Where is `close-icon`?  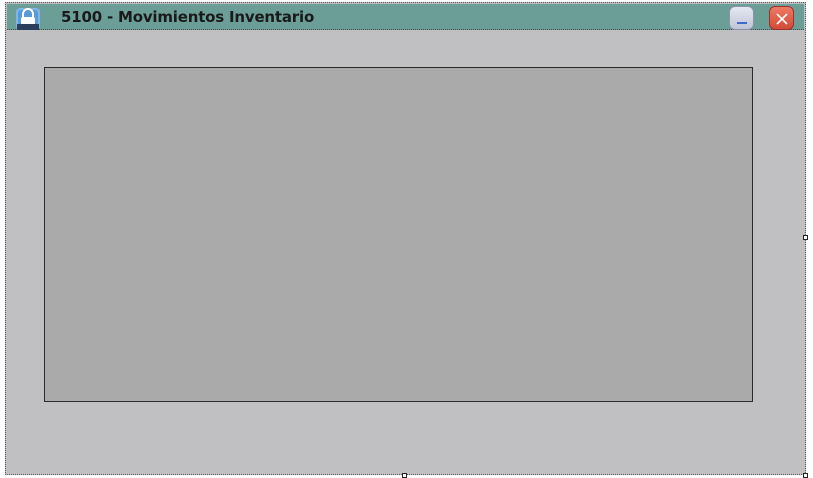
close-icon is located at coordinates (782, 19).